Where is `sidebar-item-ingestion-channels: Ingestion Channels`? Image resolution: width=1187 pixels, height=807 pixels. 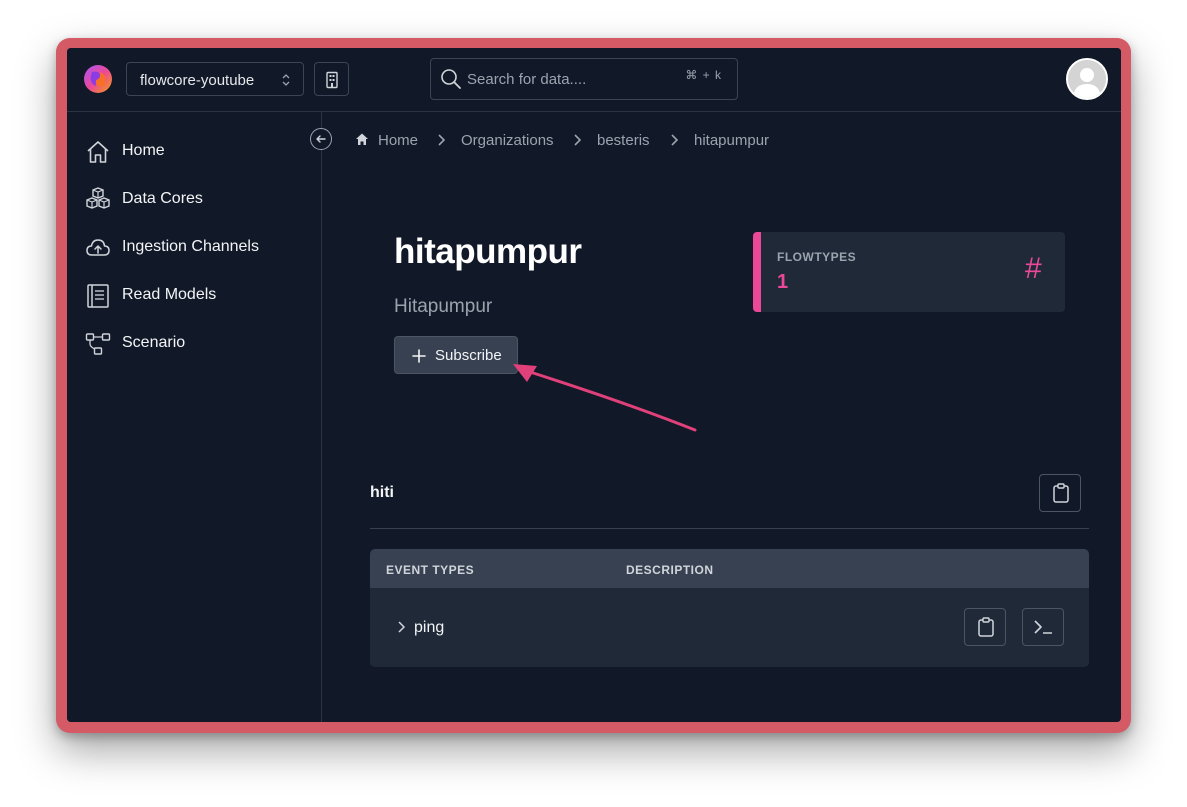
sidebar-item-ingestion-channels: Ingestion Channels is located at coordinates (195, 248).